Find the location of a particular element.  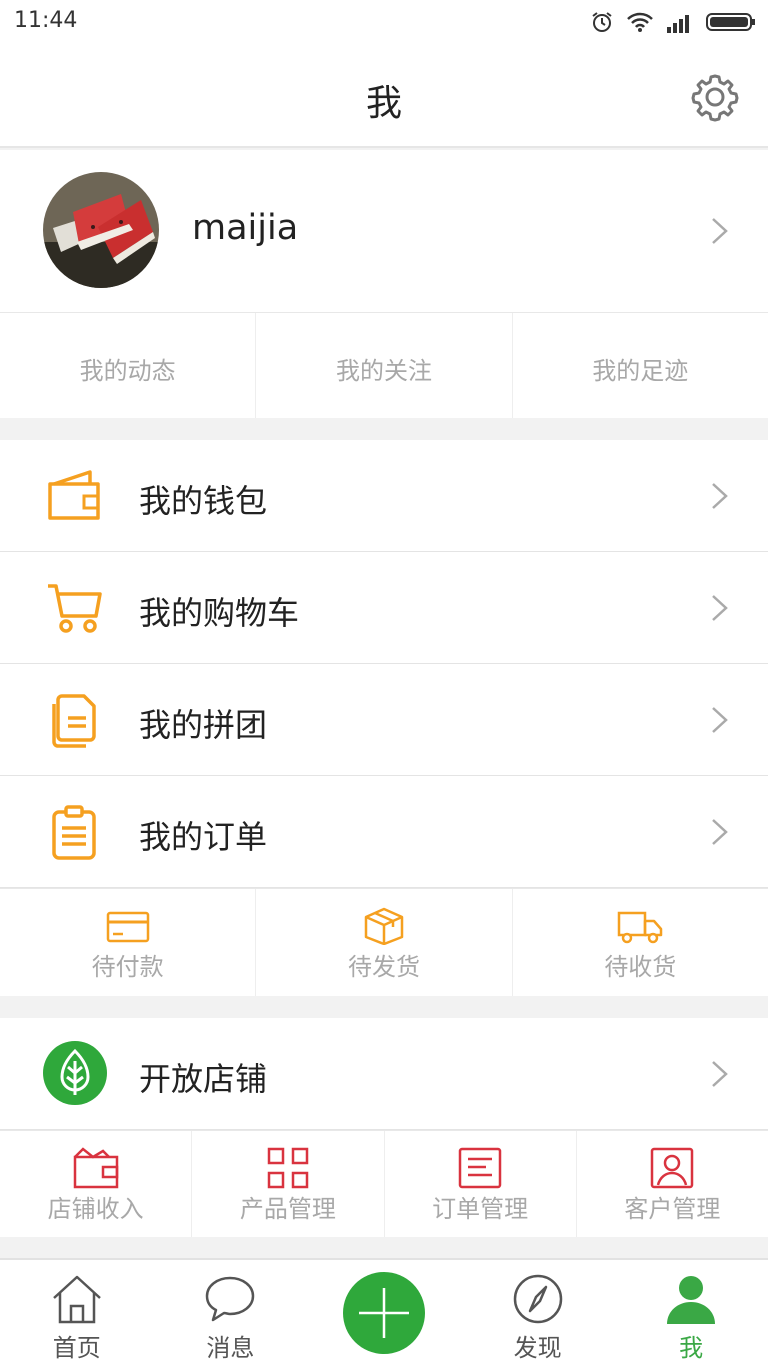

store-tools-row: 店铺收入 产品管理 订单管理 客户管理 is located at coordinates (384, 1183).